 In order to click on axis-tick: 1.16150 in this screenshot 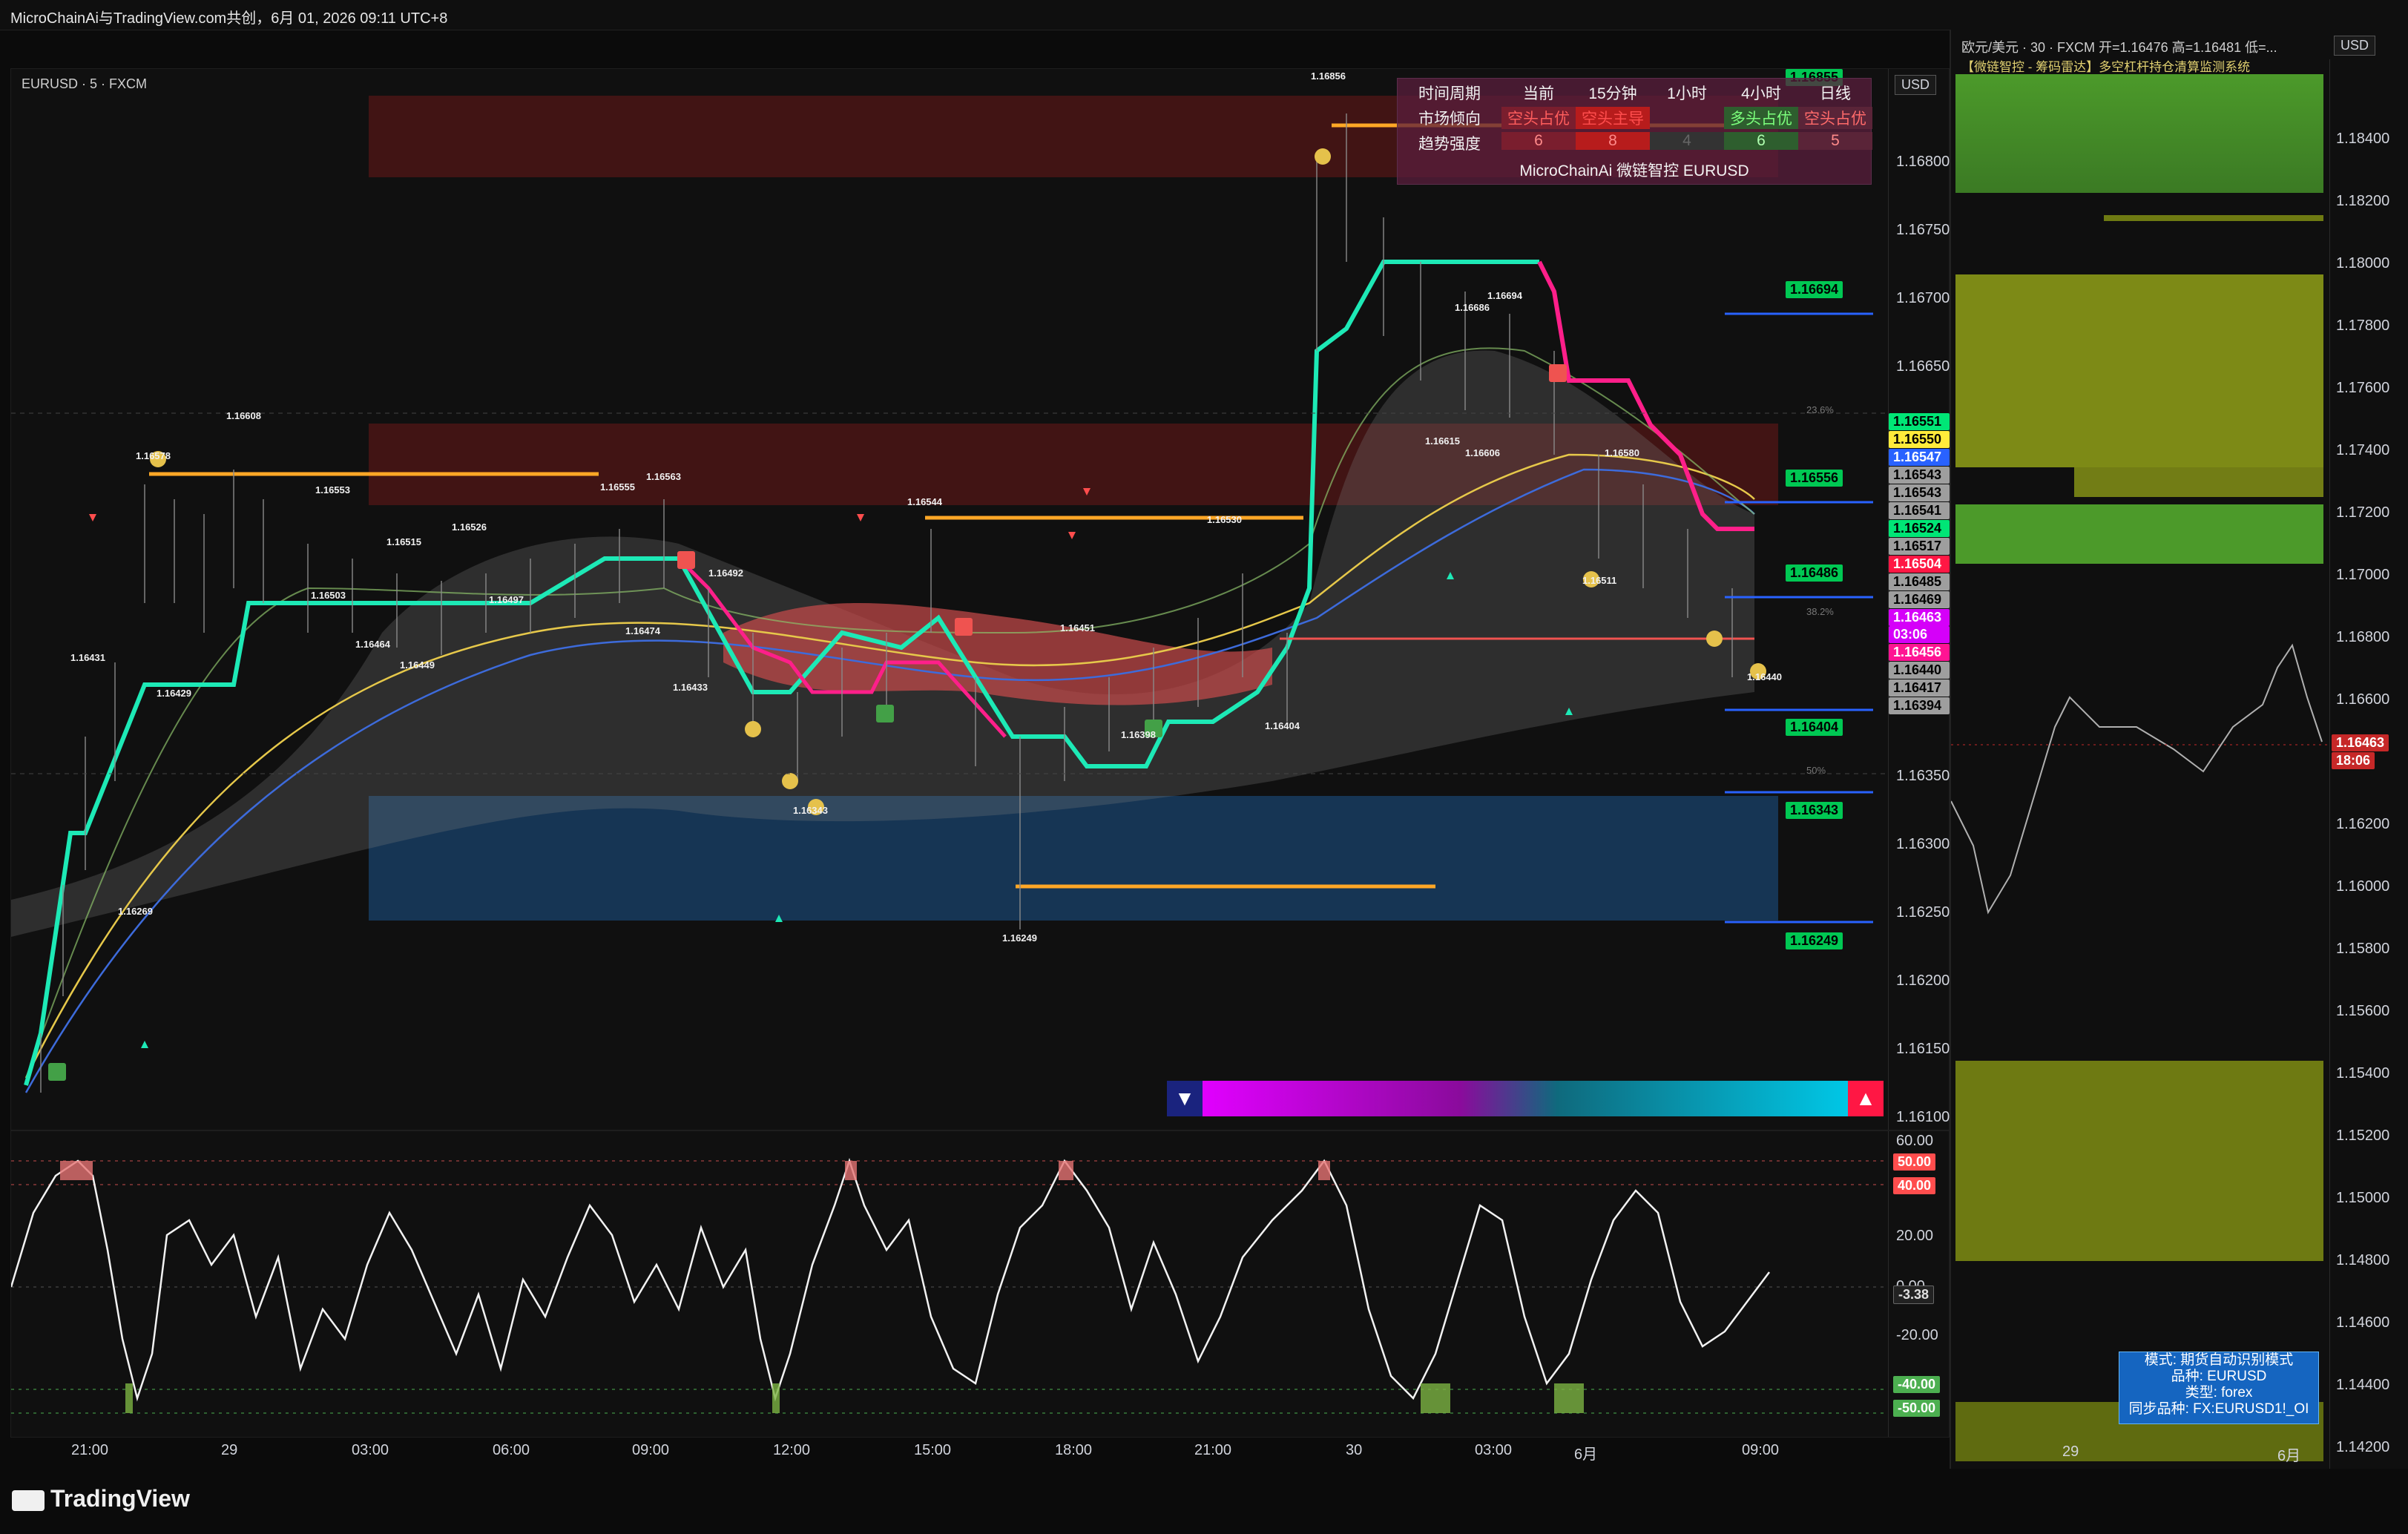, I will do `click(1923, 1049)`.